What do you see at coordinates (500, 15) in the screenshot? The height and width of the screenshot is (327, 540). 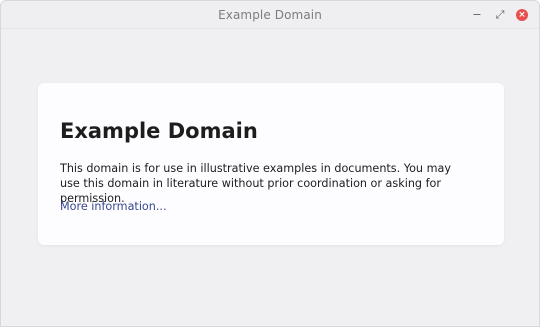 I see `maximize-icon: ⤢` at bounding box center [500, 15].